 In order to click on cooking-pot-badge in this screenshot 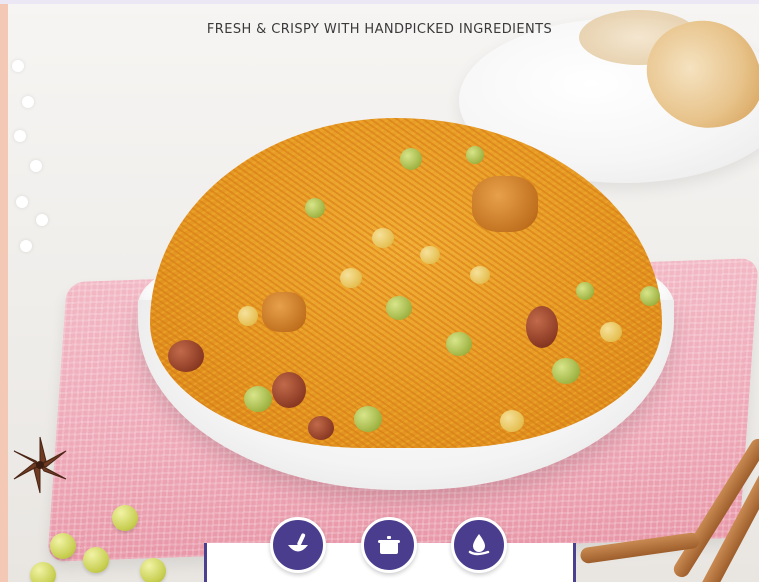, I will do `click(389, 545)`.